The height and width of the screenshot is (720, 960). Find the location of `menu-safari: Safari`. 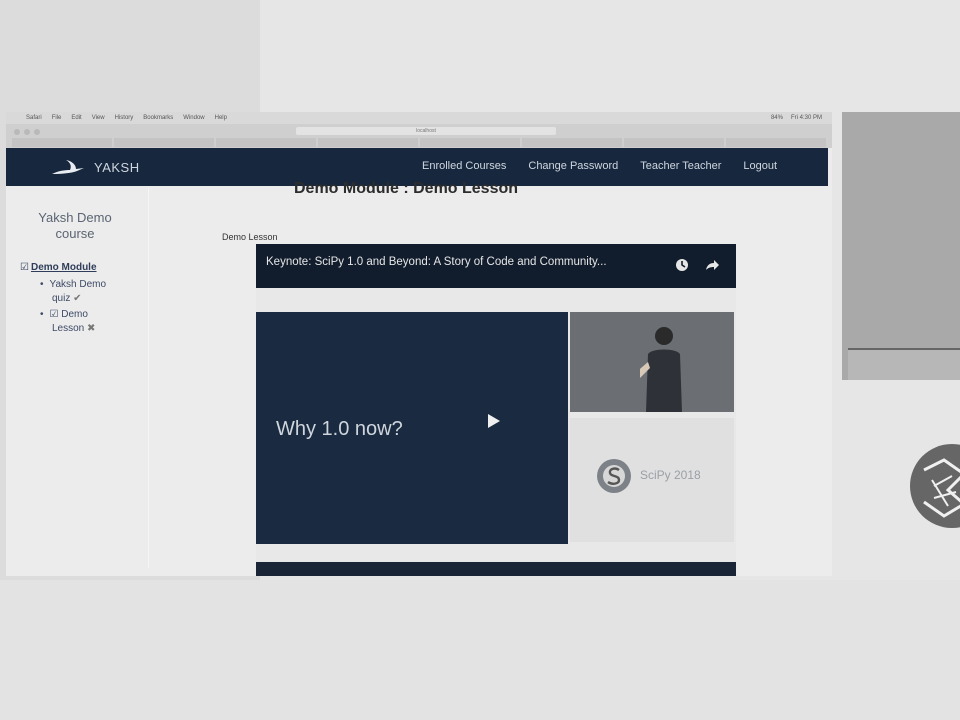

menu-safari: Safari is located at coordinates (34, 118).